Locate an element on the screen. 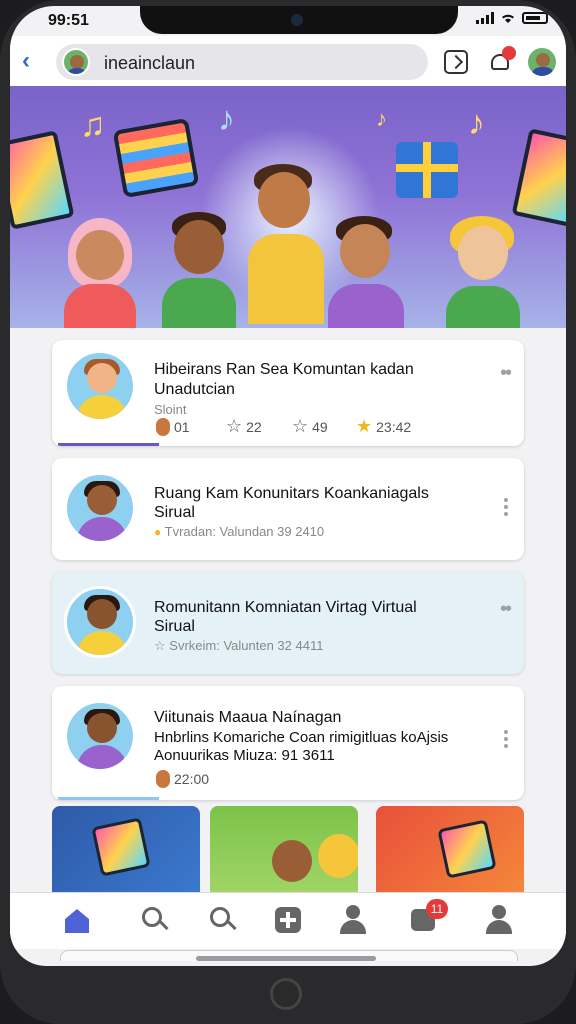  home-tab-icon is located at coordinates (77, 920).